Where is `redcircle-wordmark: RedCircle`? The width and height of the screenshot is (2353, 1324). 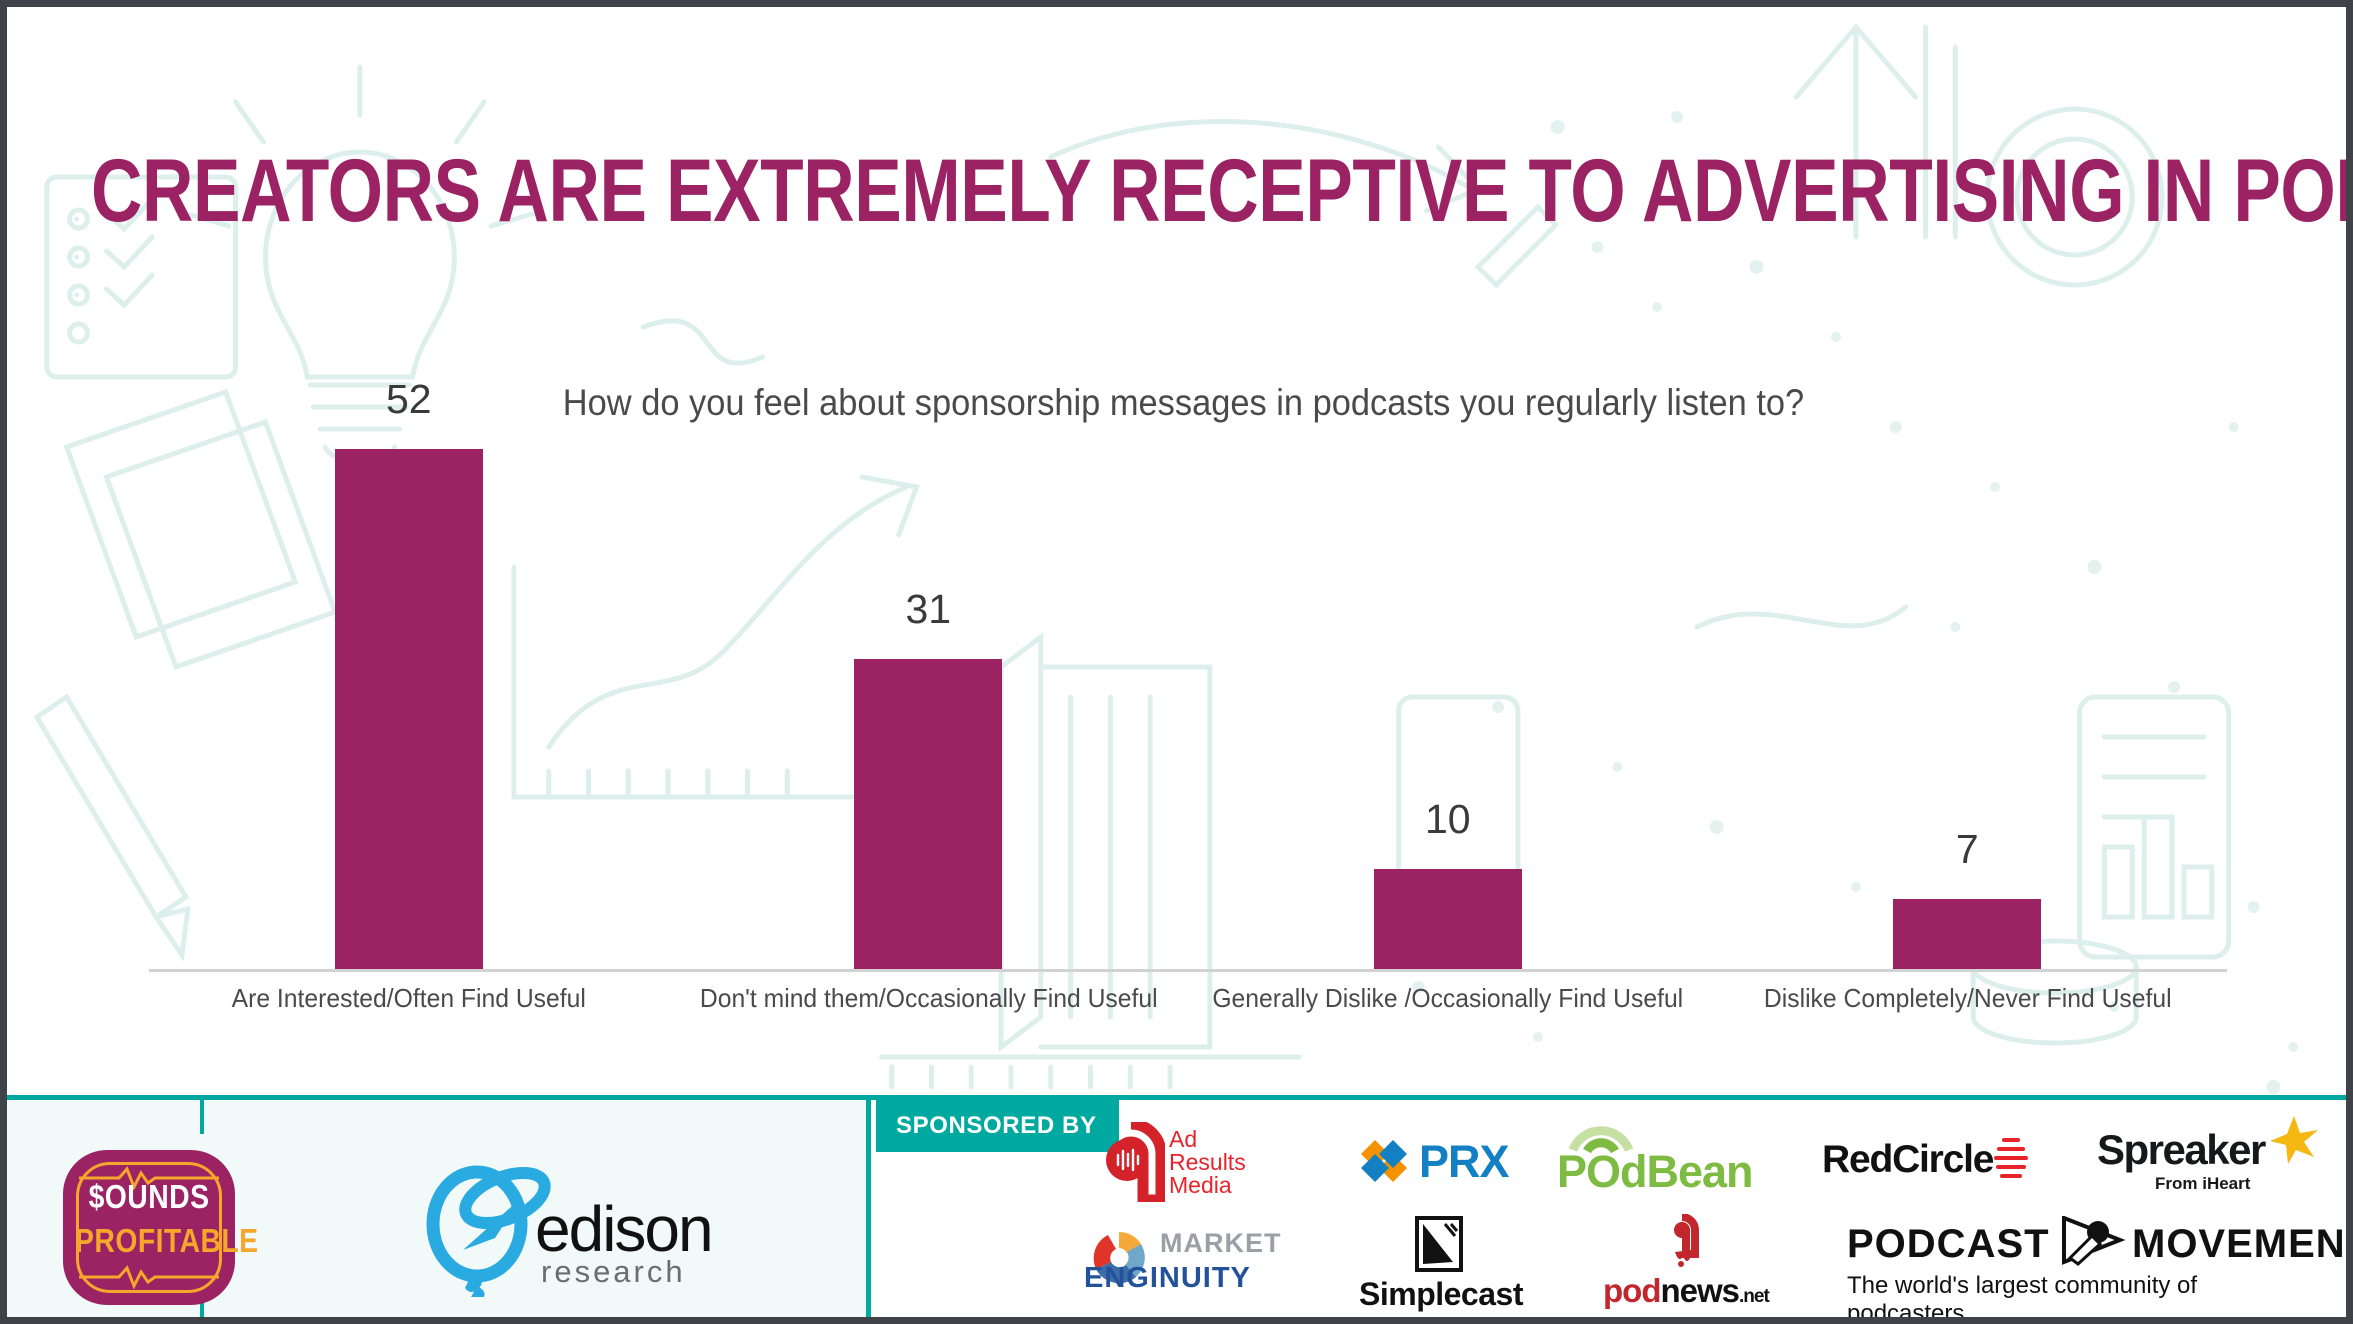
redcircle-wordmark: RedCircle is located at coordinates (1908, 1159).